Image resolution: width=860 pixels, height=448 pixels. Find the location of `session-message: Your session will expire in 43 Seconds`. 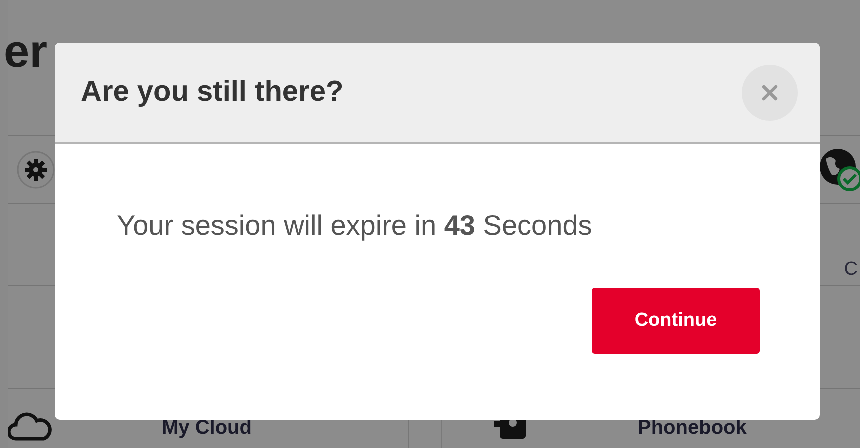

session-message: Your session will expire in 43 Seconds is located at coordinates (355, 226).